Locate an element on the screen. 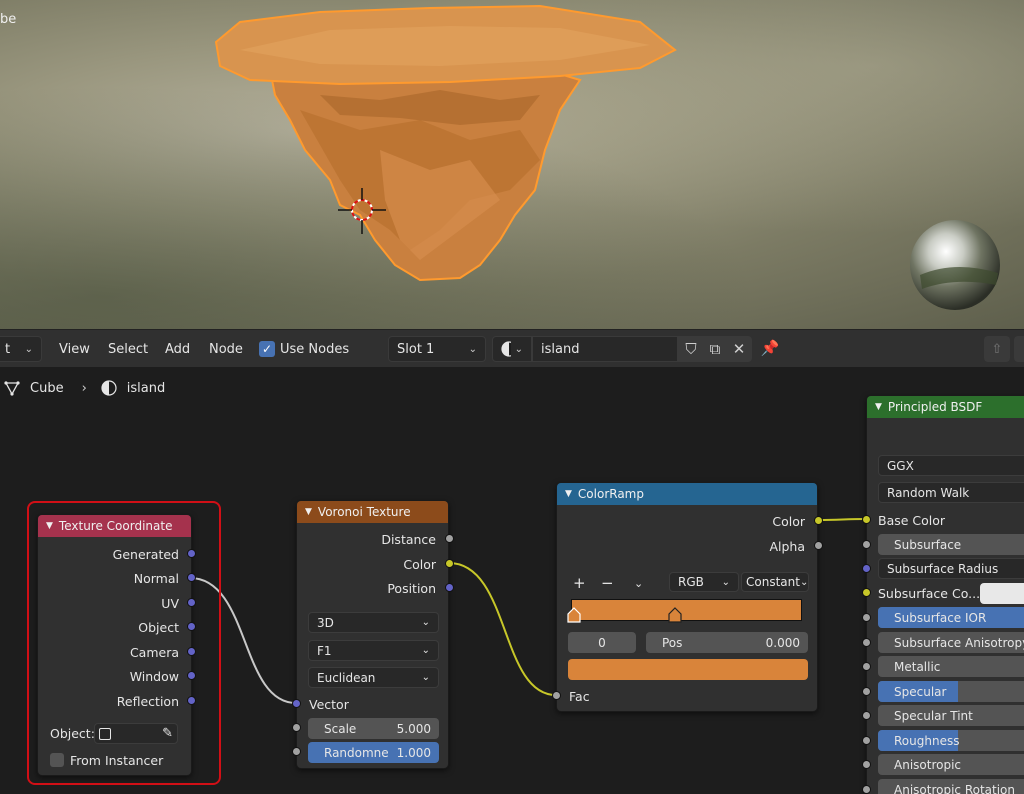 The image size is (1024, 794). socket-anisotropic is located at coordinates (866, 764).